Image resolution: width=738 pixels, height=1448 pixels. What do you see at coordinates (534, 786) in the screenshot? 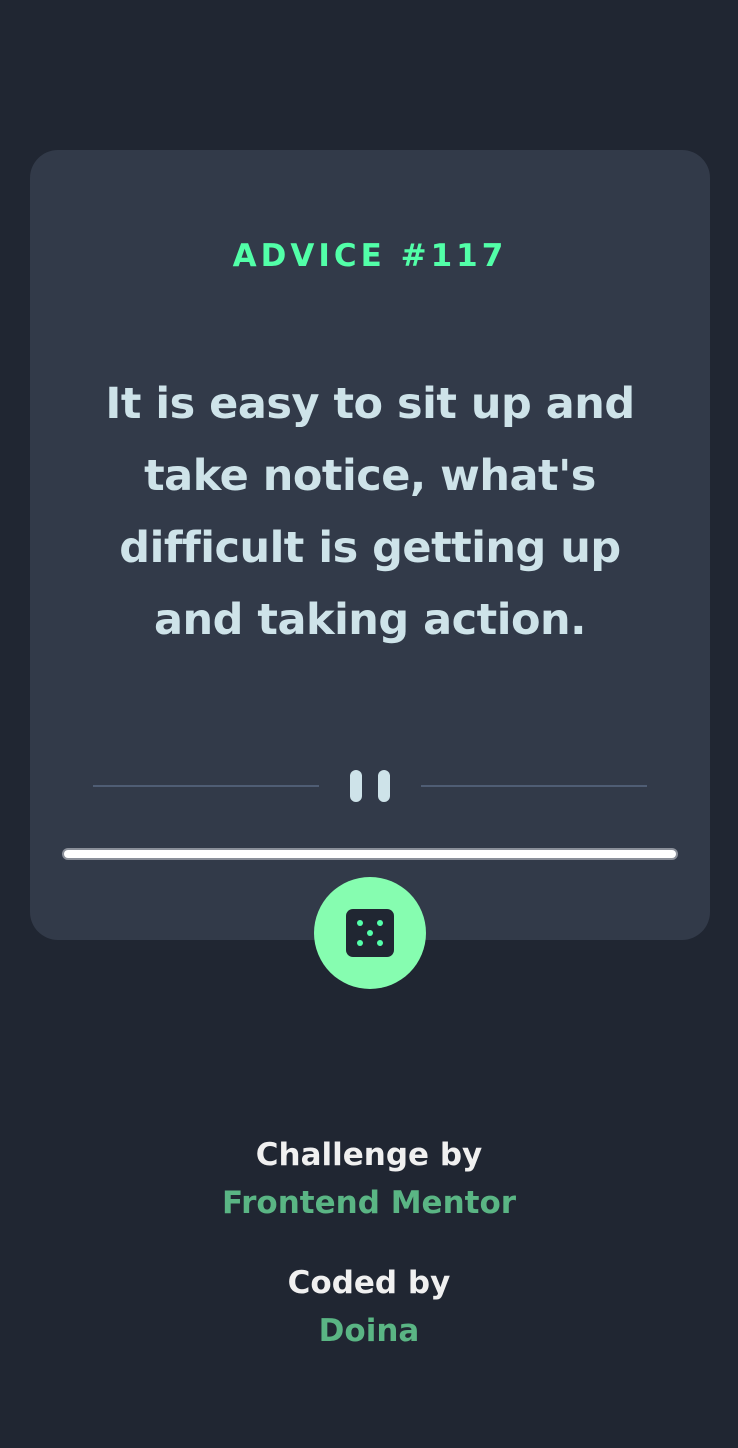
I see `divider-right` at bounding box center [534, 786].